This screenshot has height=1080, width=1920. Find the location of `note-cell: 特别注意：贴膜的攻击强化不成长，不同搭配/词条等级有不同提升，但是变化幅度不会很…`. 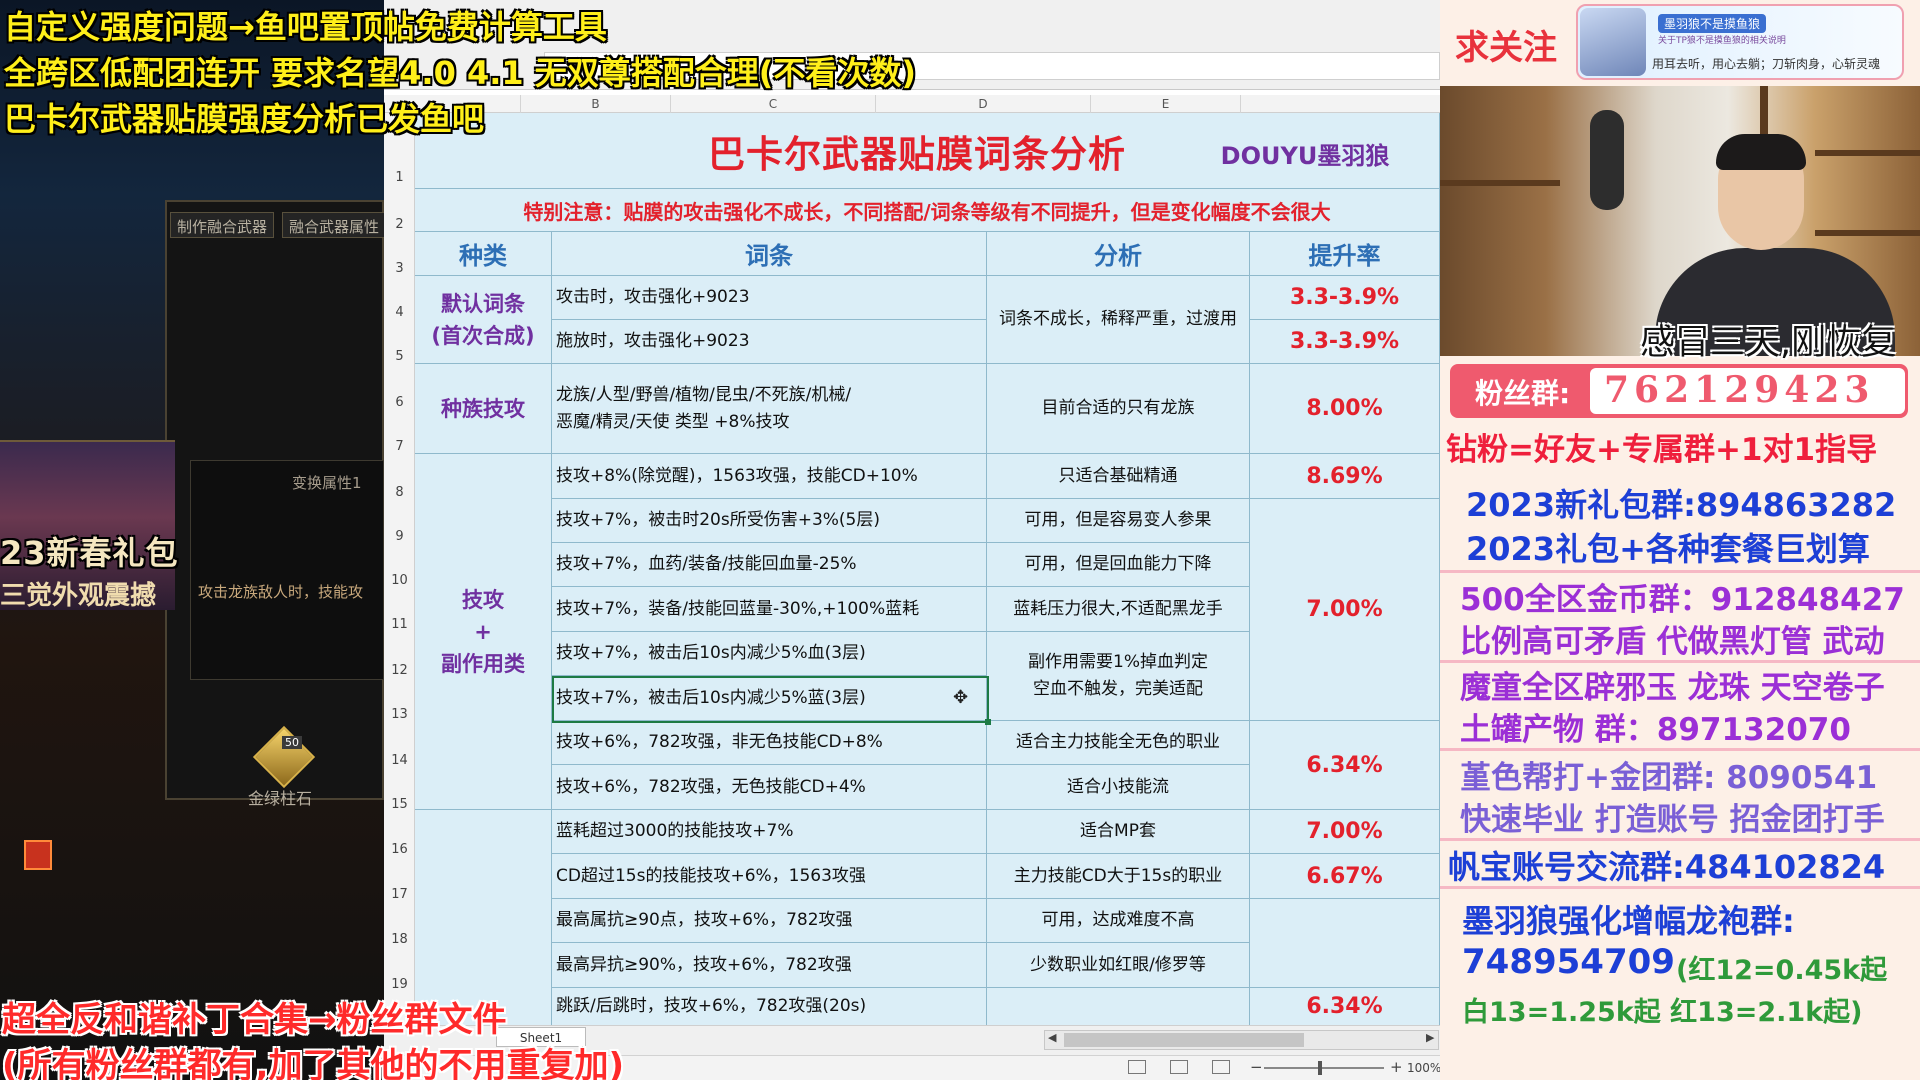

note-cell: 特别注意：贴膜的攻击强化不成长，不同搭配/词条等级有不同提升，但是变化幅度不会很… is located at coordinates (927, 210).